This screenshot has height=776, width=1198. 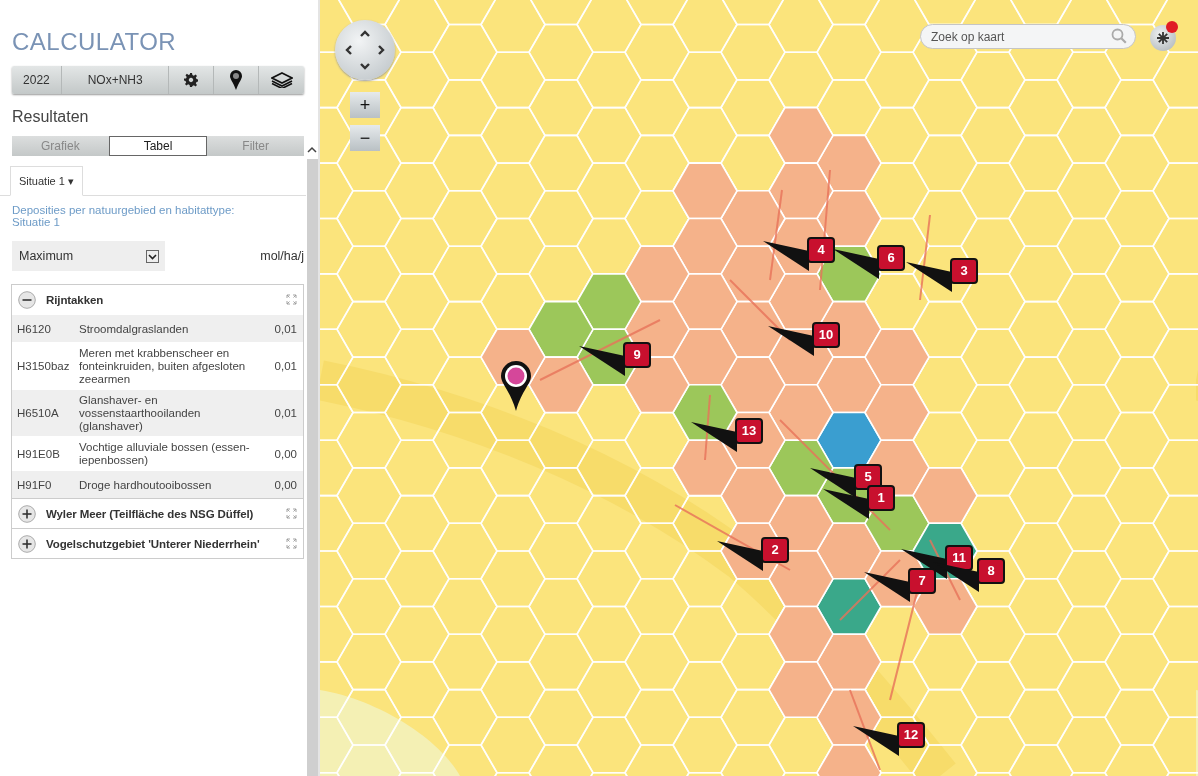 What do you see at coordinates (707, 427) in the screenshot?
I see `emission-line` at bounding box center [707, 427].